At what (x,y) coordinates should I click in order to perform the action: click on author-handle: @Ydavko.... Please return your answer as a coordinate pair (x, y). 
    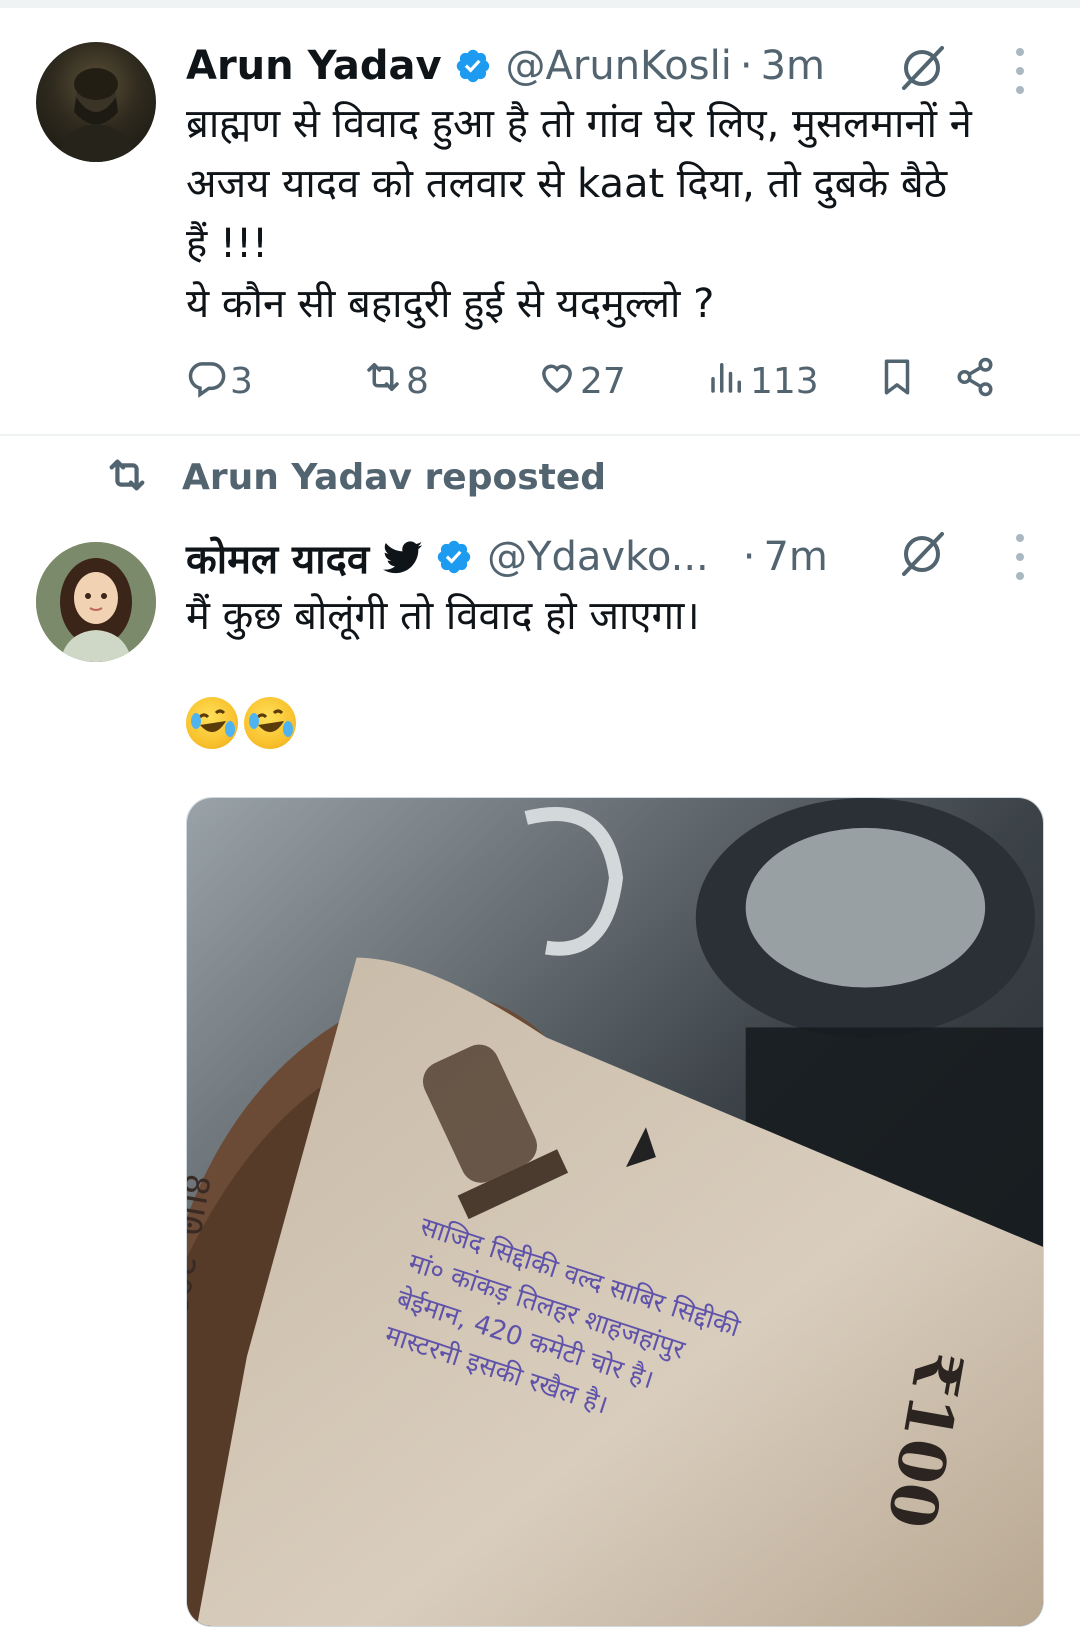
    Looking at the image, I should click on (598, 557).